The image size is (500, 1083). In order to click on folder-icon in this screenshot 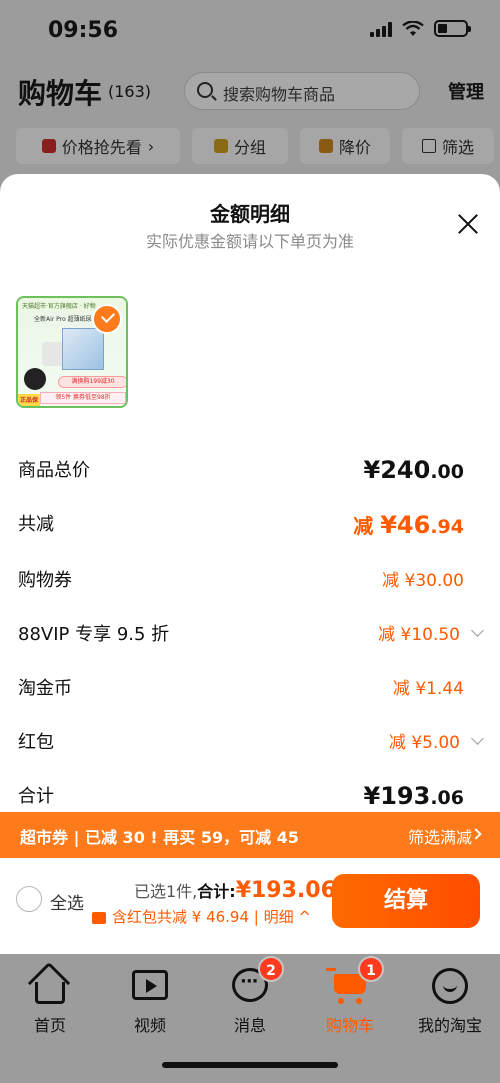, I will do `click(220, 146)`.